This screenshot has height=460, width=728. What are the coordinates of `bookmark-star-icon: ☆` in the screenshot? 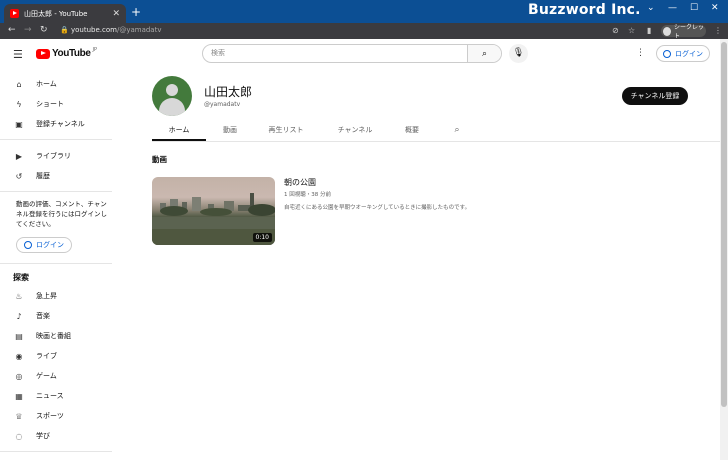 It's located at (631, 30).